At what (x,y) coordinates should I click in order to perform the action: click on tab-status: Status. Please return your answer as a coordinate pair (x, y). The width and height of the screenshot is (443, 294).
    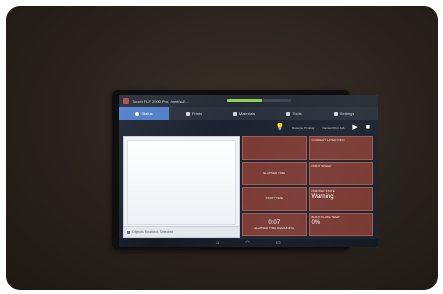
    Looking at the image, I should click on (144, 113).